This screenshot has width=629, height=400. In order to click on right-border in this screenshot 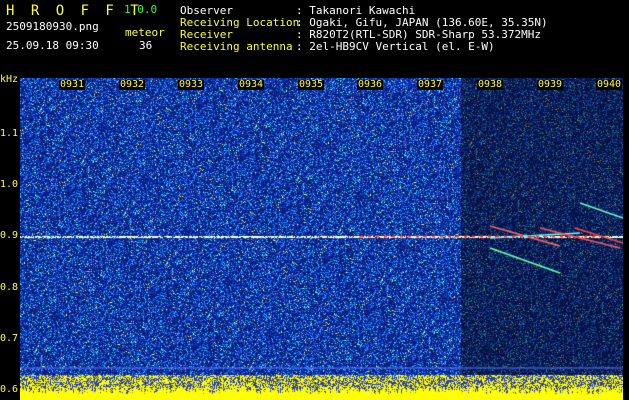, I will do `click(626, 239)`.